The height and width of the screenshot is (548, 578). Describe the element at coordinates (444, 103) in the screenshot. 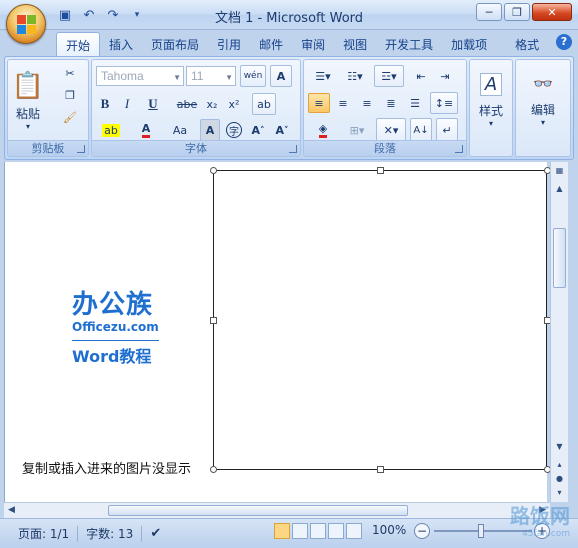

I see `line-spacing-button: ↕≡` at that location.